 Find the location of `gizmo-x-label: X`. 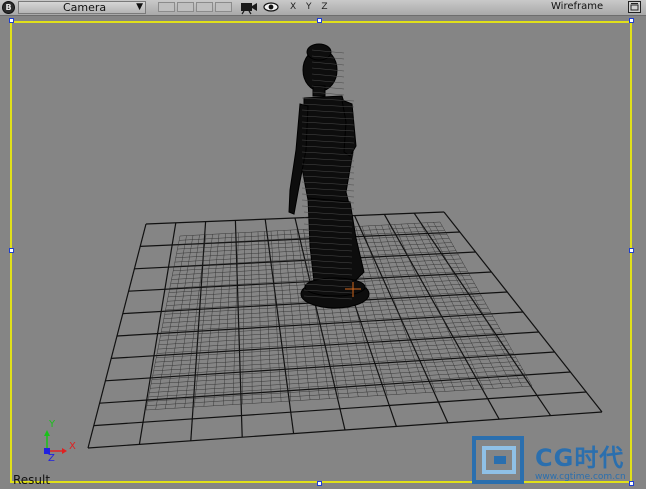

gizmo-x-label: X is located at coordinates (72, 446).